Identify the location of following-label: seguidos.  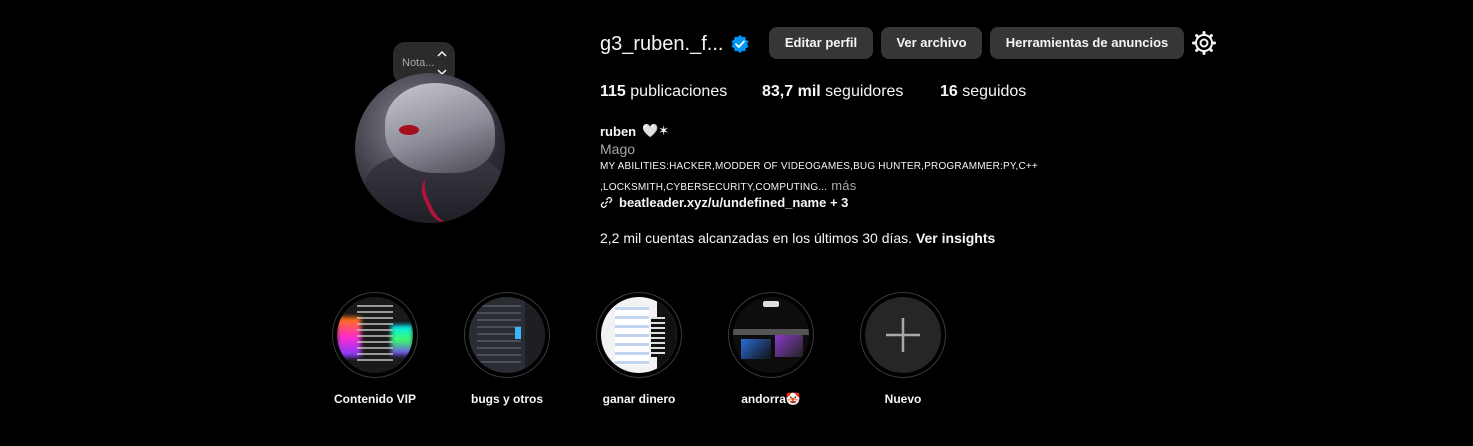
(994, 91).